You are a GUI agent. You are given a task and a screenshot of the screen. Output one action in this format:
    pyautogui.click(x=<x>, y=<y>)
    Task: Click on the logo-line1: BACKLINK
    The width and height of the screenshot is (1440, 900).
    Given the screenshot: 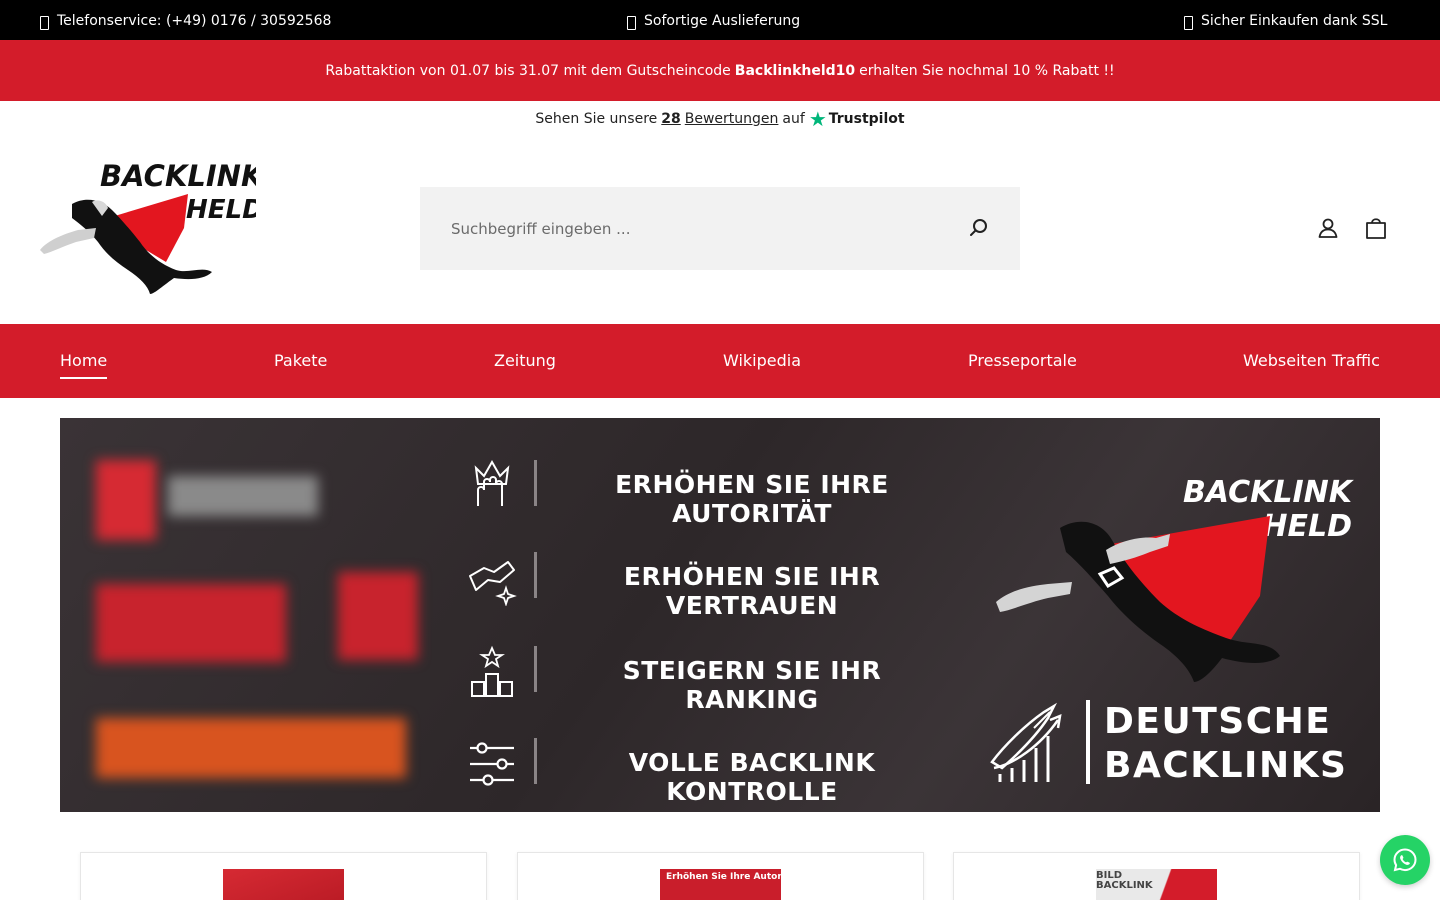 What is the action you would take?
    pyautogui.click(x=178, y=176)
    